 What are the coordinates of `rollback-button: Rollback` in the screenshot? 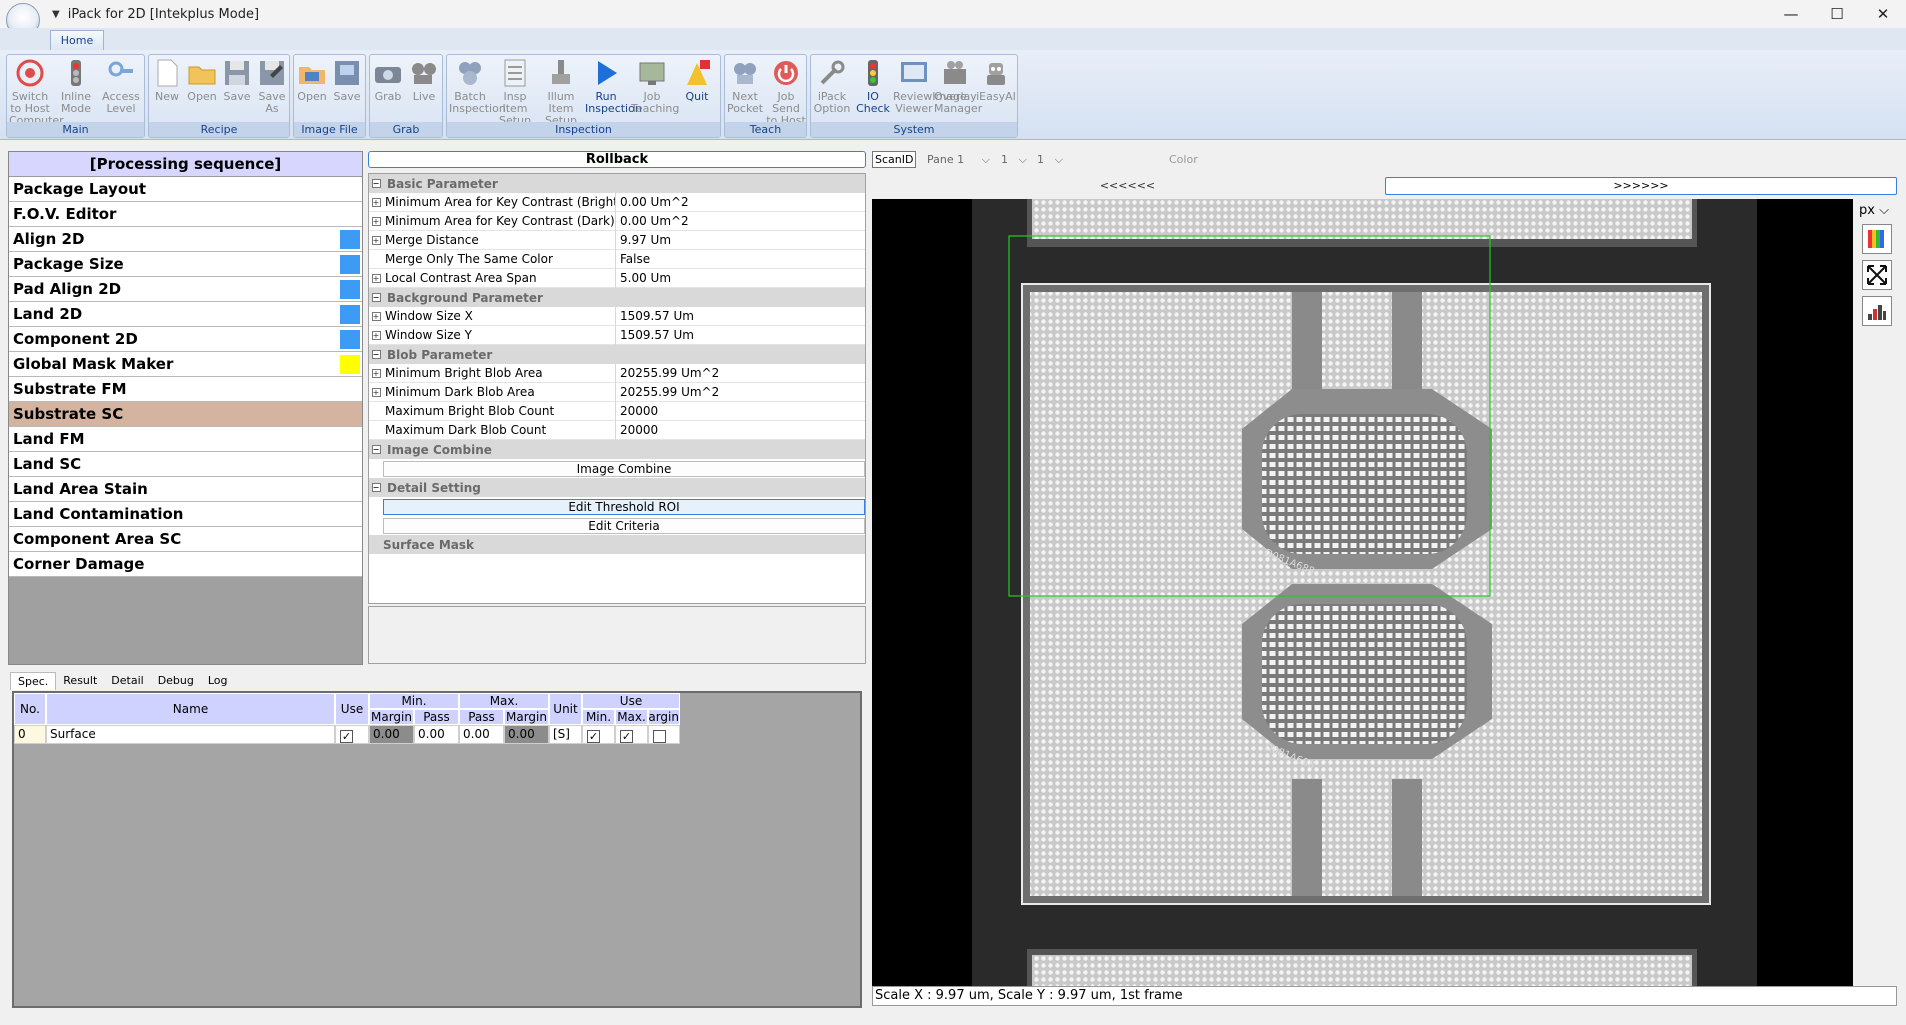 It's located at (617, 159).